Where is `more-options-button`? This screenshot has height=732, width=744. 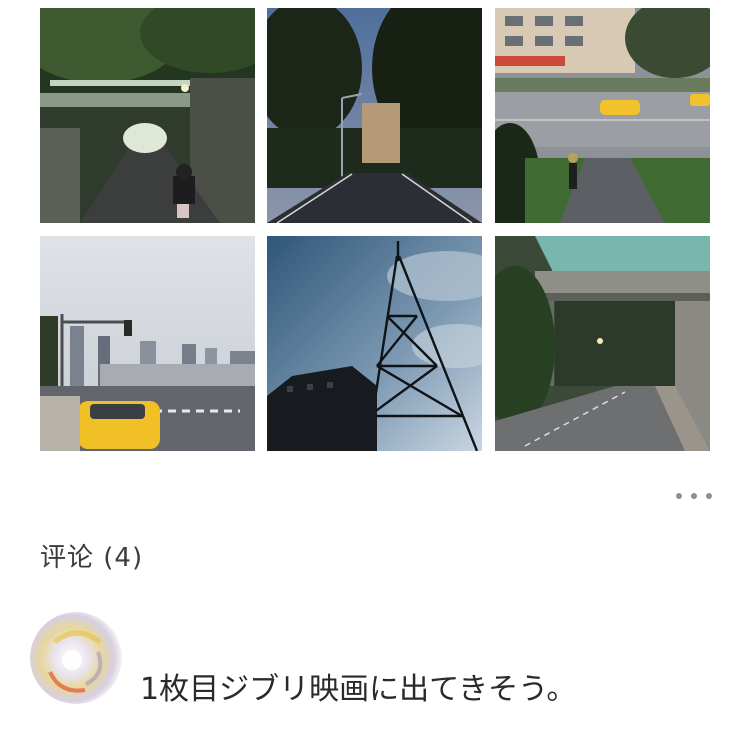 more-options-button is located at coordinates (694, 496).